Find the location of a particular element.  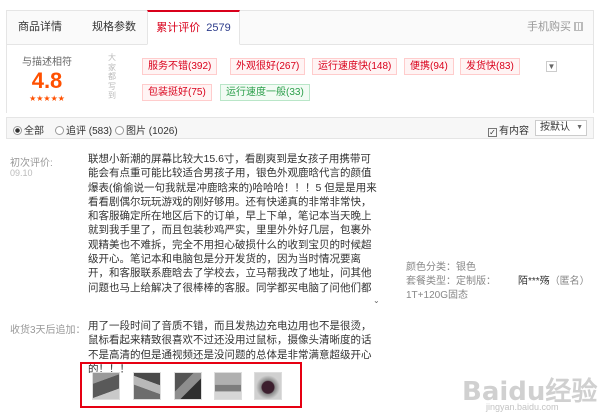

checkbox-icon: ✓ is located at coordinates (492, 132).